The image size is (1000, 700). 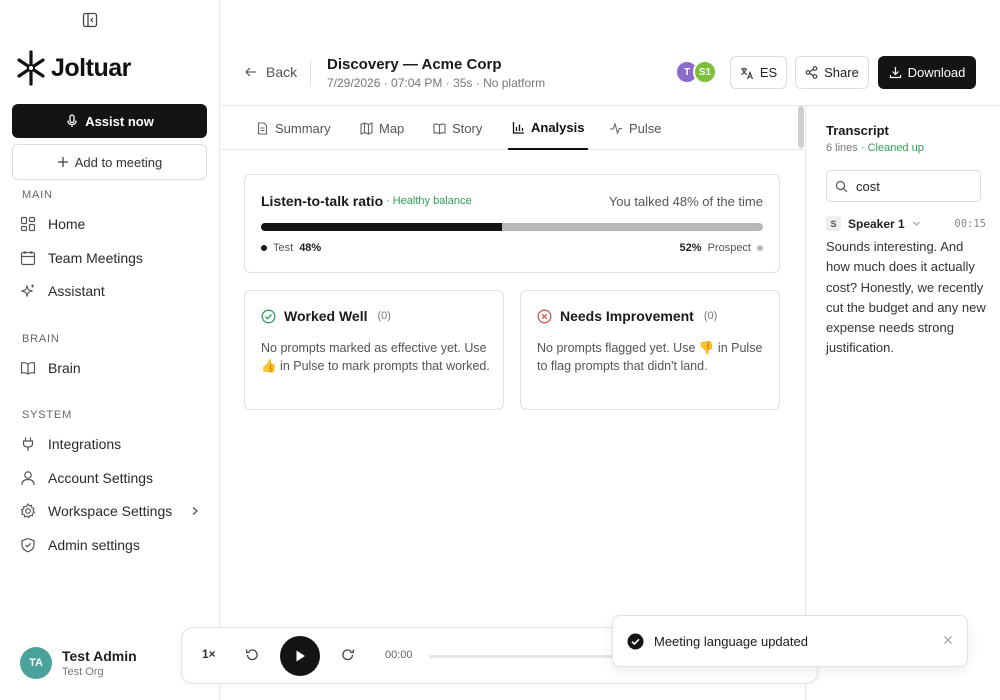 I want to click on sidebar-item-admin-settings: Admin settings, so click(x=110, y=545).